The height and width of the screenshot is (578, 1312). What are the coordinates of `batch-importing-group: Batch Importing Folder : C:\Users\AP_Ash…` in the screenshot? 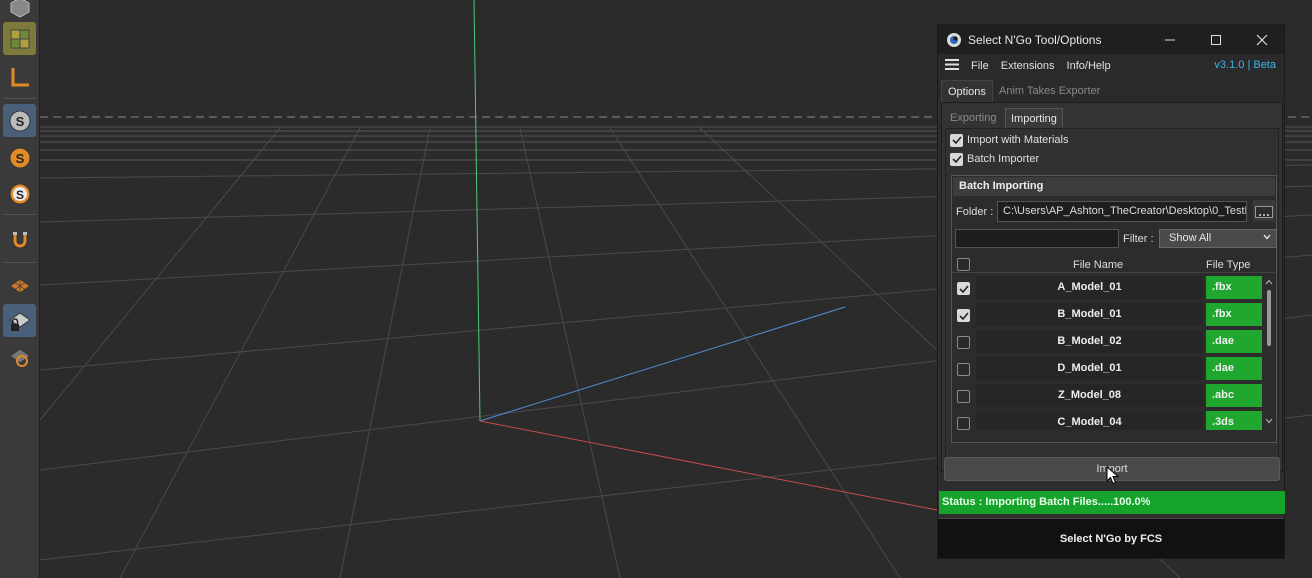 It's located at (1114, 309).